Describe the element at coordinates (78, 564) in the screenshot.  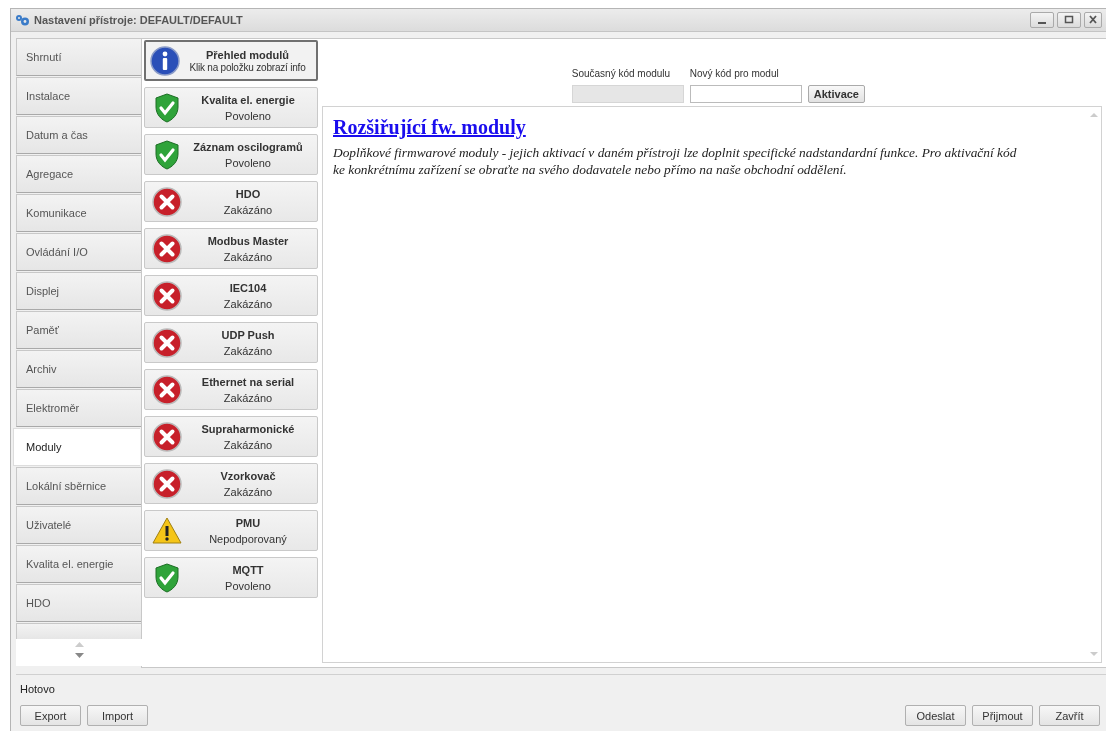
I see `sidebar-tab: Kvalita el. energie` at that location.